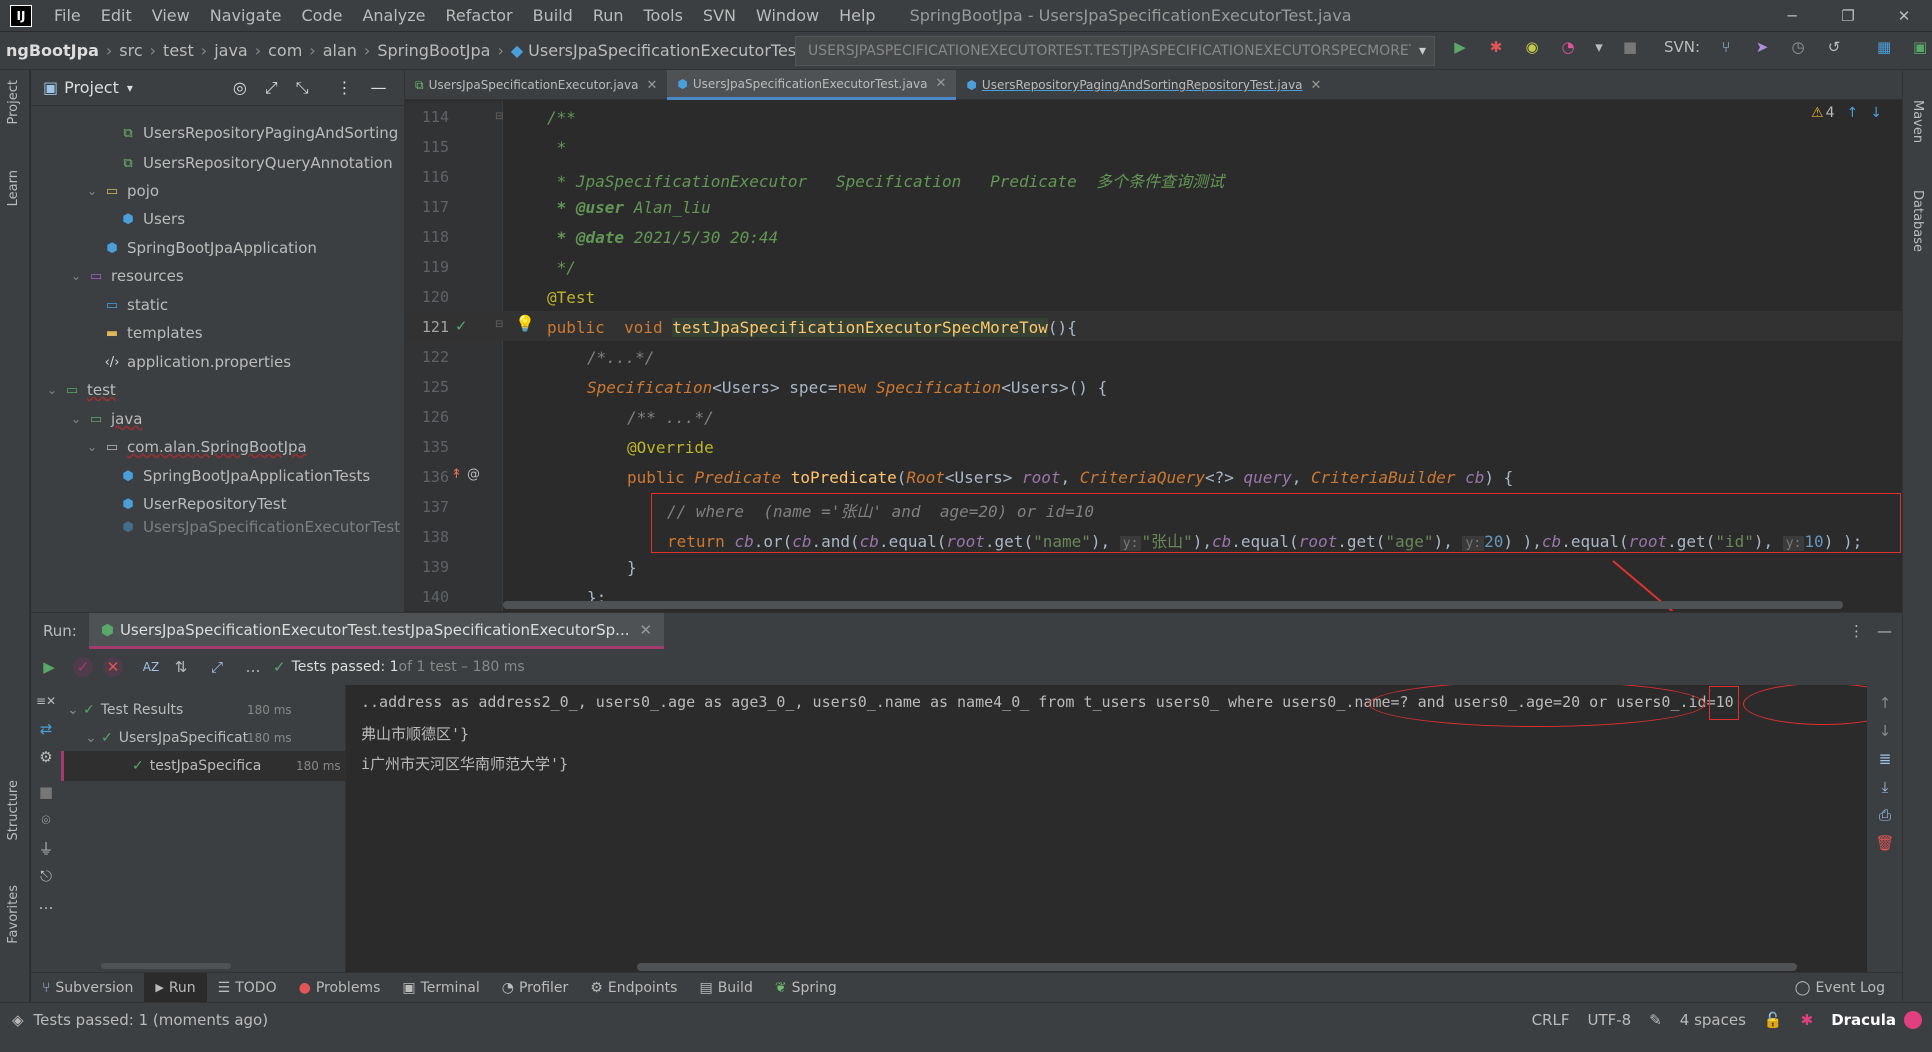  I want to click on tree-item: ▭ static, so click(135, 305).